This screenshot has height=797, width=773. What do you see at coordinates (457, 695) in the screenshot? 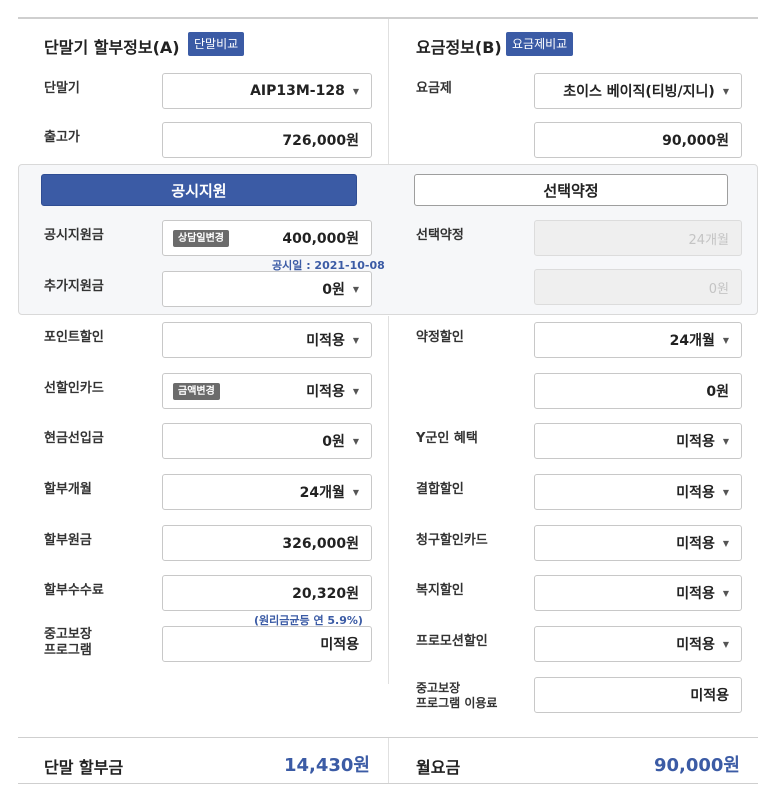
I see `used-guarantee-fee-label: 중고보장 프로그램 이용료` at bounding box center [457, 695].